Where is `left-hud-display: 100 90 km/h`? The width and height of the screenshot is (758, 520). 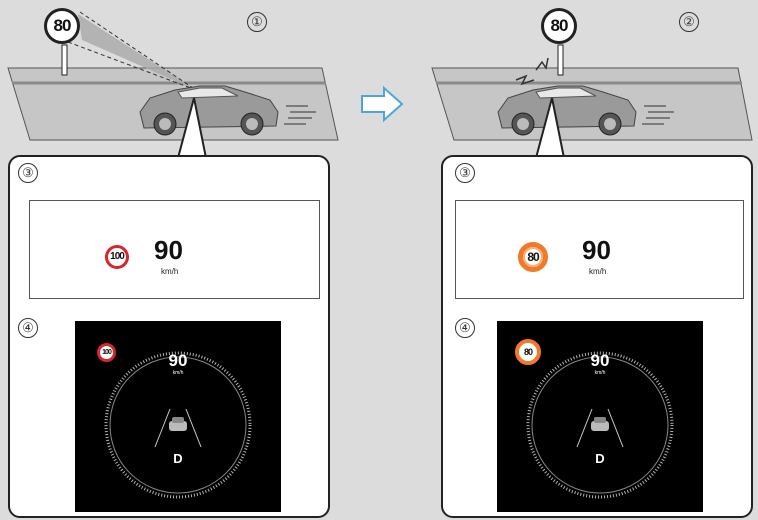
left-hud-display: 100 90 km/h is located at coordinates (174, 249).